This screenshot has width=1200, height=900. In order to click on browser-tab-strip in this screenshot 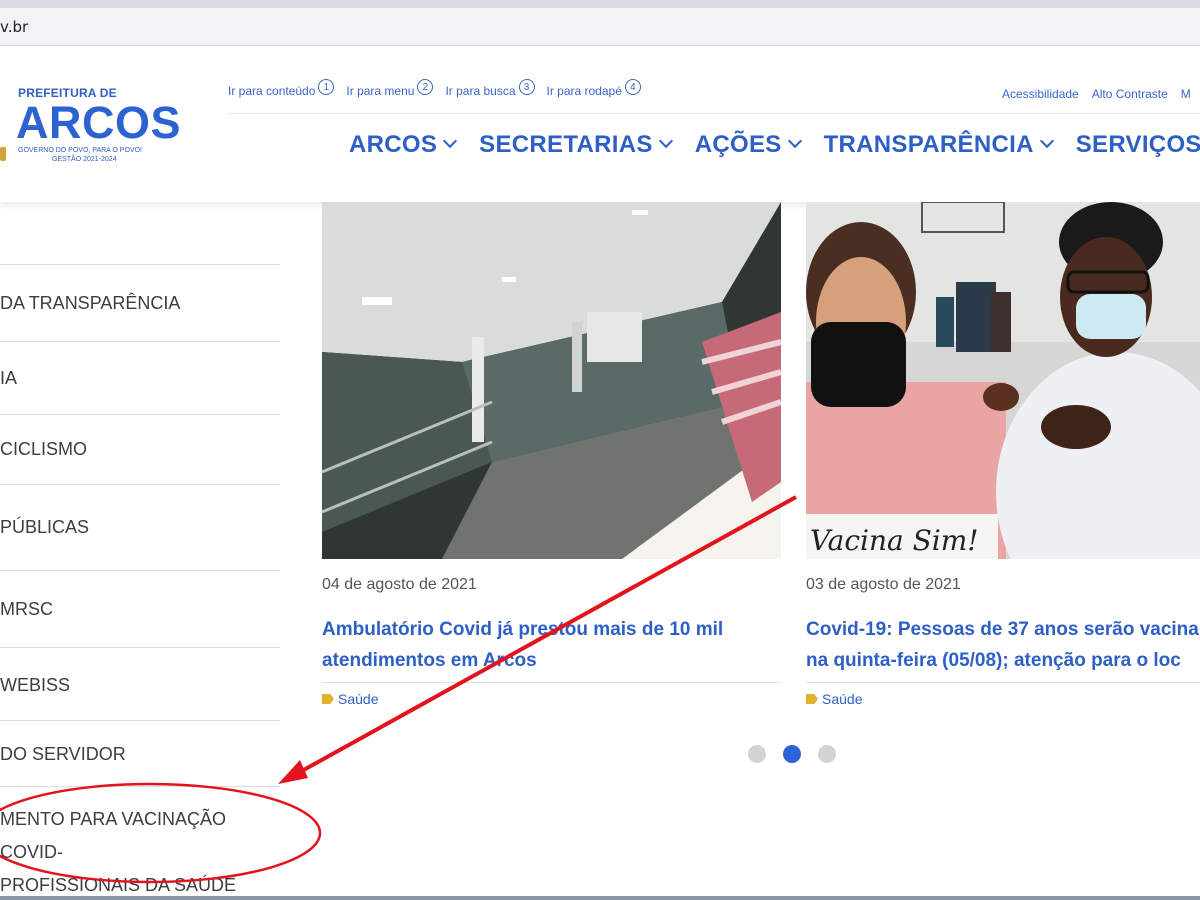, I will do `click(600, 4)`.